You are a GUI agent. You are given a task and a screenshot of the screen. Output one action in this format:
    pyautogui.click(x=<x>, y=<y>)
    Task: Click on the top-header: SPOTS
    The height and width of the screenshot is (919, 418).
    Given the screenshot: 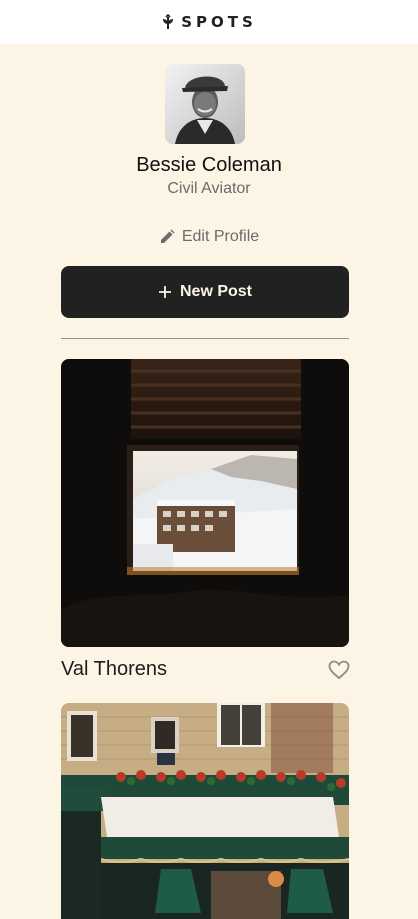 What is the action you would take?
    pyautogui.click(x=209, y=22)
    